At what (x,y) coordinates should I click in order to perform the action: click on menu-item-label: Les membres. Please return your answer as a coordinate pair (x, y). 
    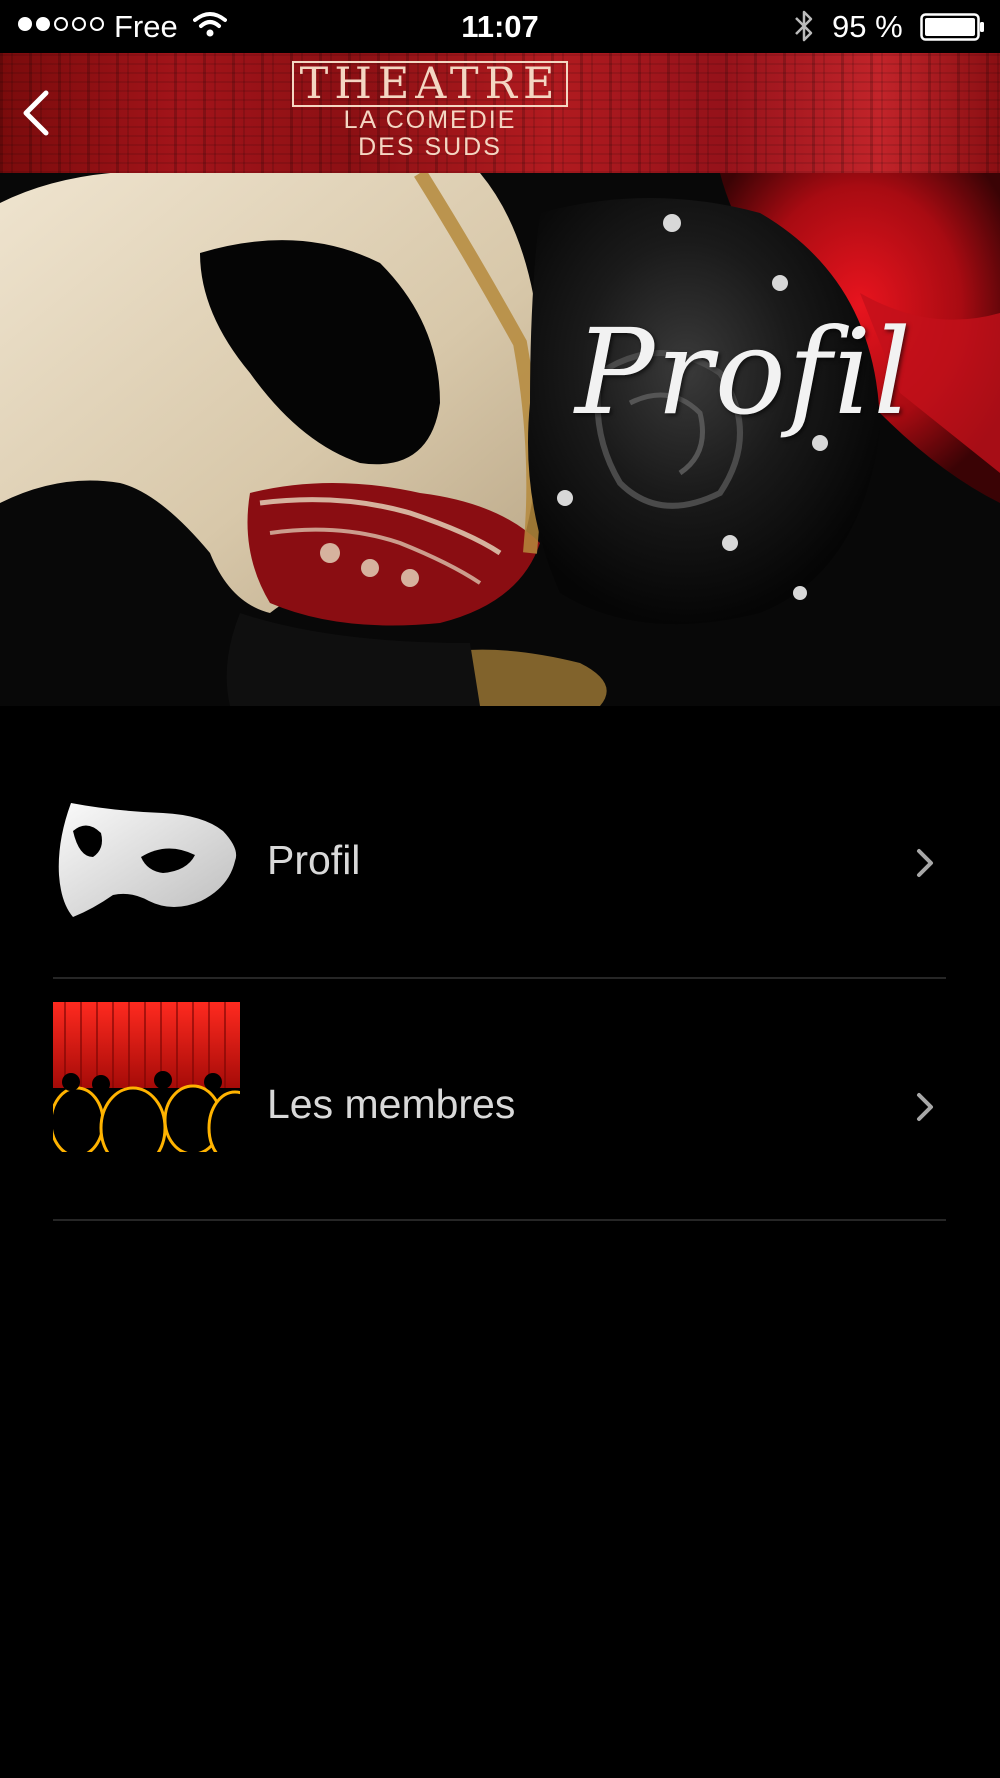
    Looking at the image, I should click on (391, 1104).